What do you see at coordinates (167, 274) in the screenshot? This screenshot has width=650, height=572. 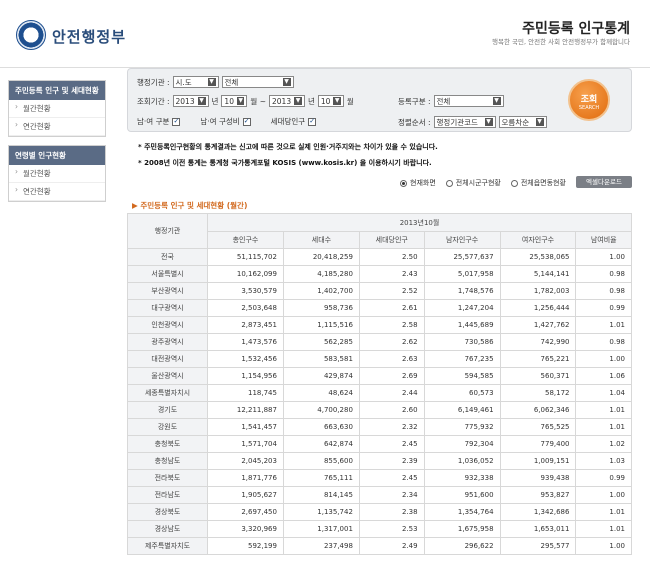 I see `region-cell: 서울특별시` at bounding box center [167, 274].